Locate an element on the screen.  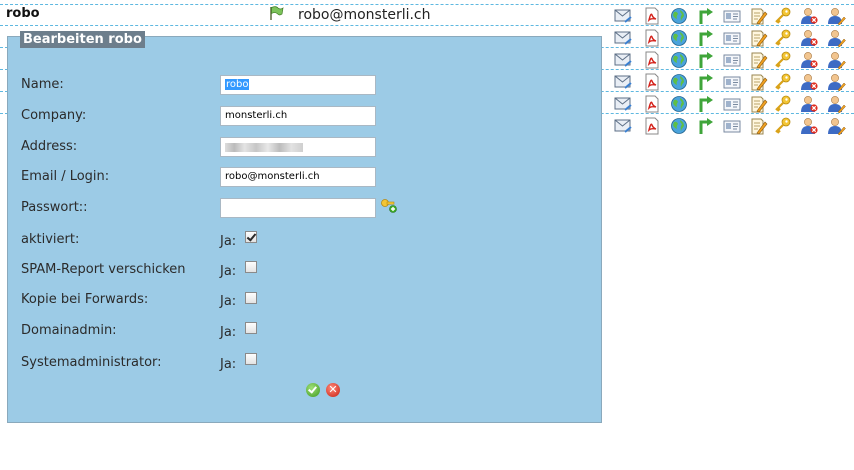
kopie-forwards-checkbox is located at coordinates (251, 298).